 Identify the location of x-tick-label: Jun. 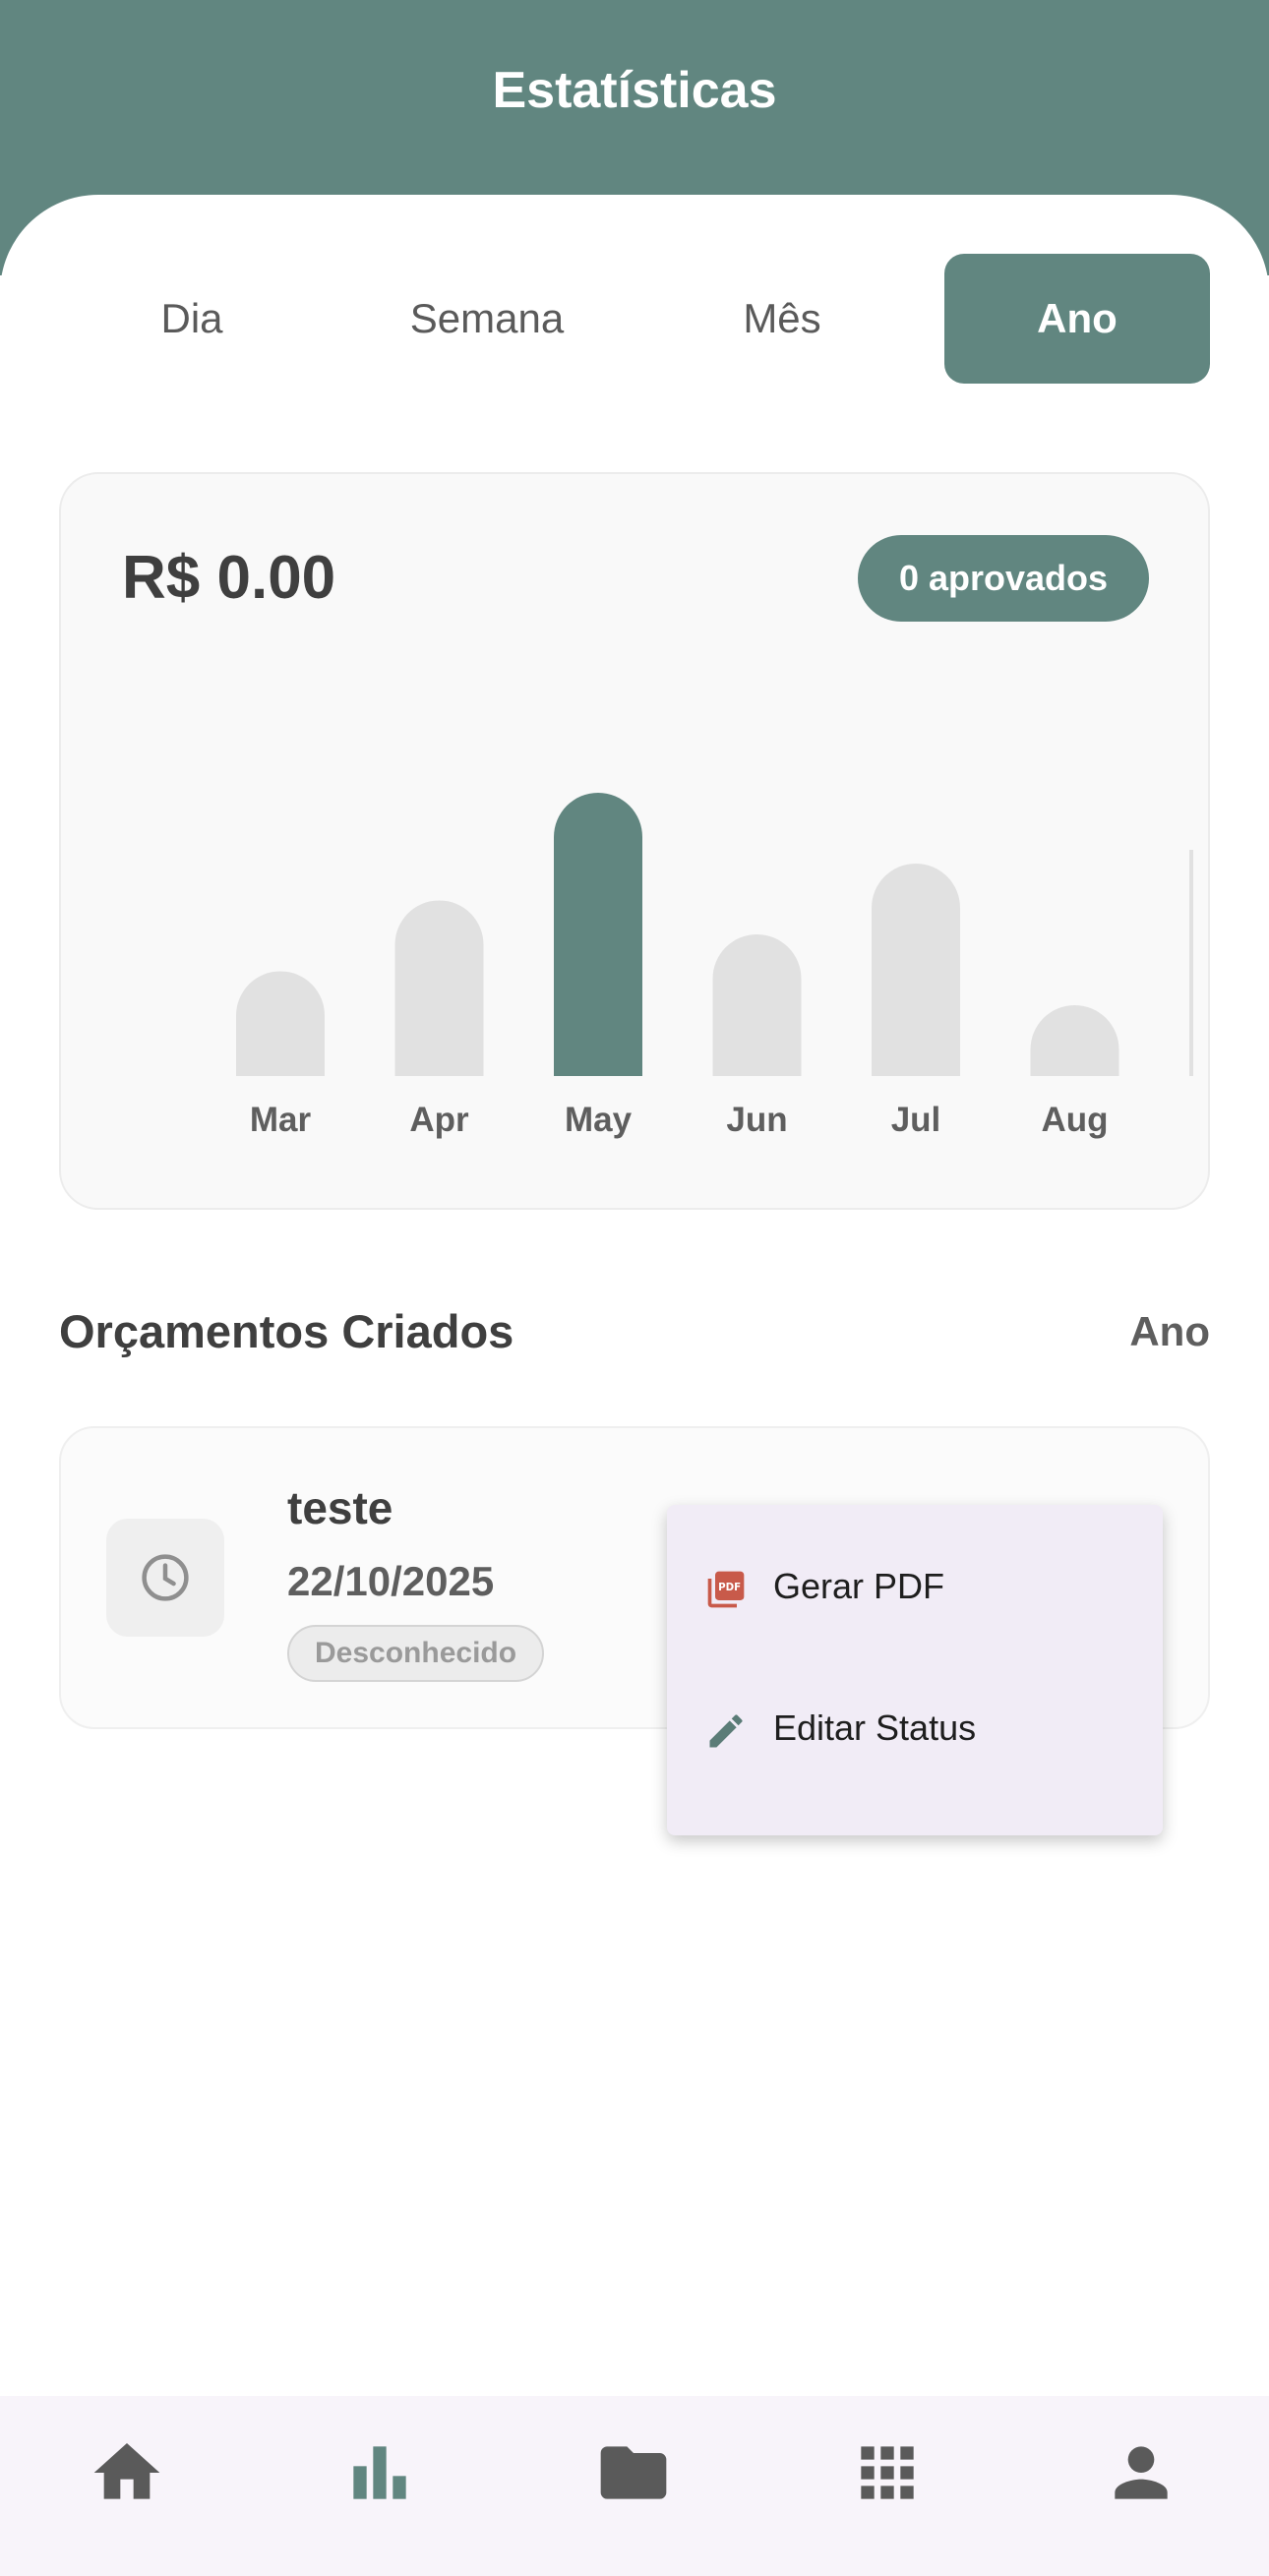
(756, 1120).